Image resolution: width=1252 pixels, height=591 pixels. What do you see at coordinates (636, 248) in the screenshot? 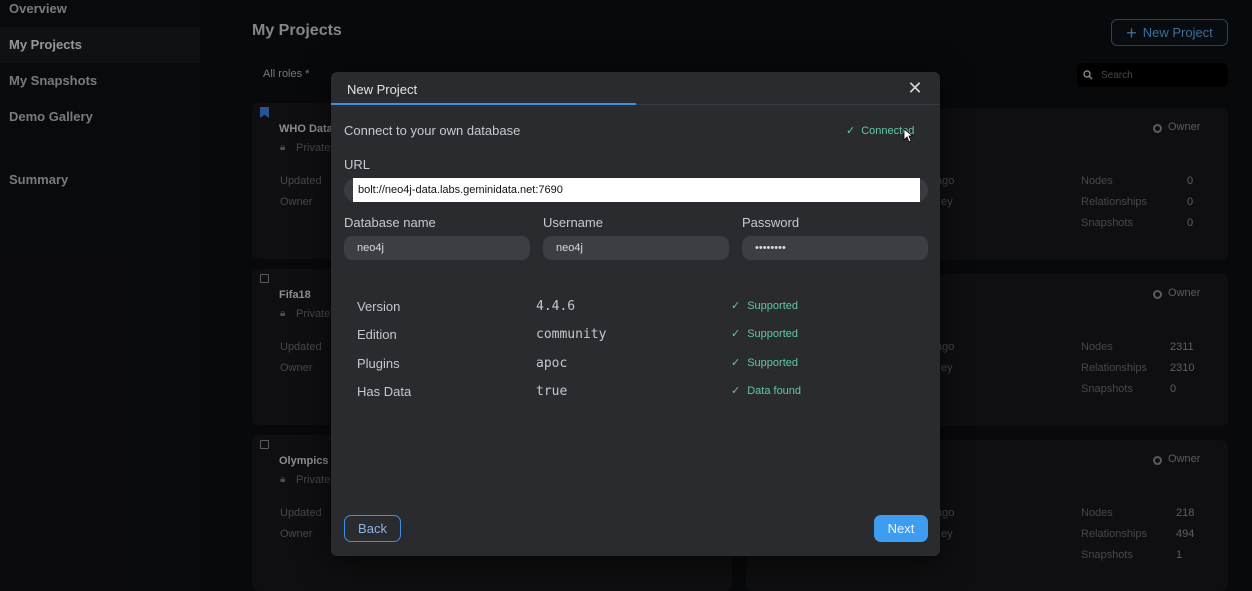
I see `username-input: neo4j` at bounding box center [636, 248].